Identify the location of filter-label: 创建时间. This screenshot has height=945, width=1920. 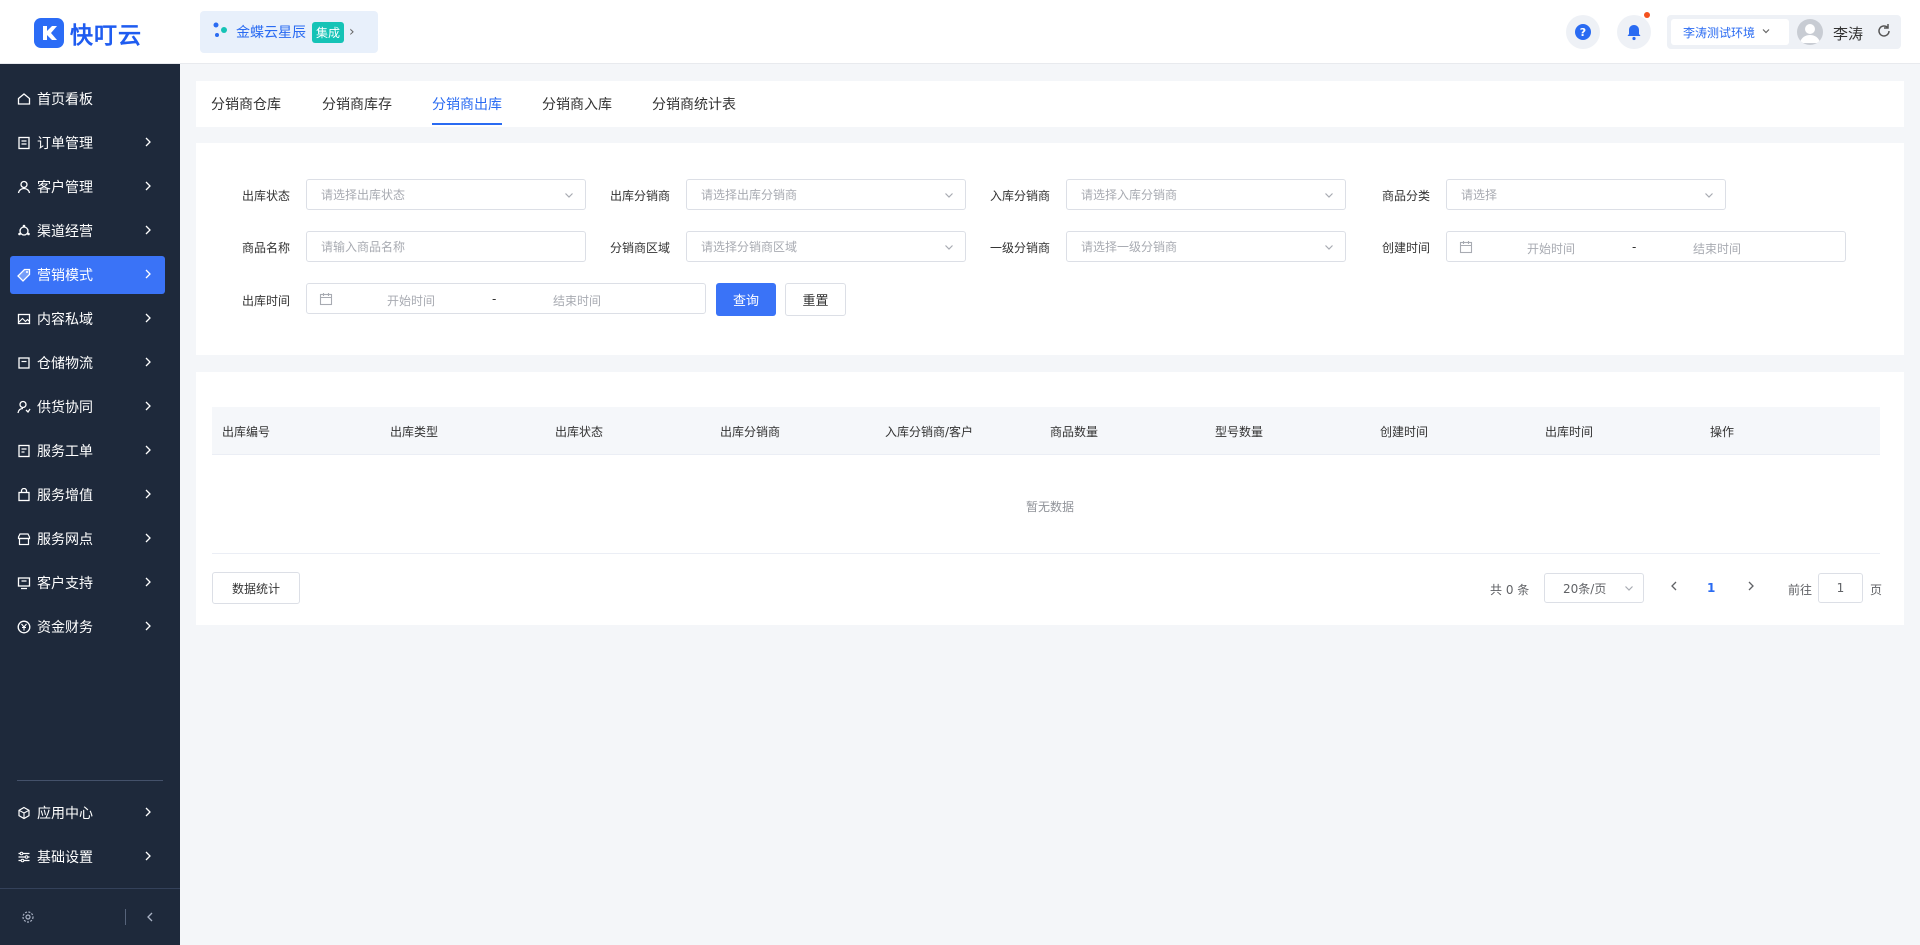
(1406, 248).